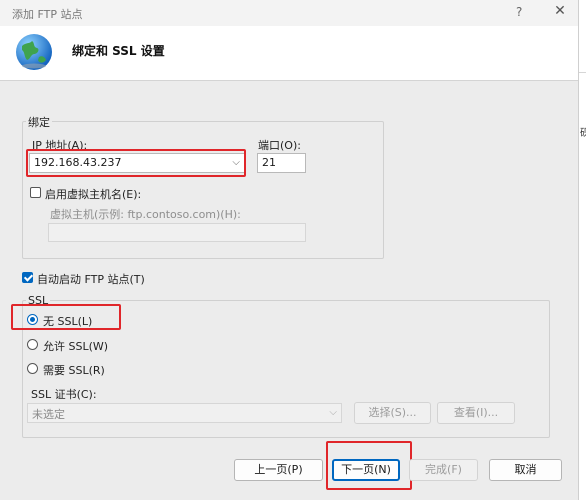 This screenshot has height=500, width=586. Describe the element at coordinates (278, 470) in the screenshot. I see `previous-button: 上一页(P)` at that location.